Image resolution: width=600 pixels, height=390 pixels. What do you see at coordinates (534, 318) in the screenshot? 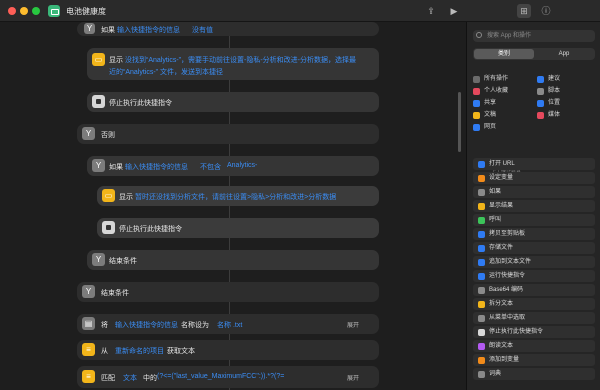
I see `action-row: 从菜单中选取` at bounding box center [534, 318].